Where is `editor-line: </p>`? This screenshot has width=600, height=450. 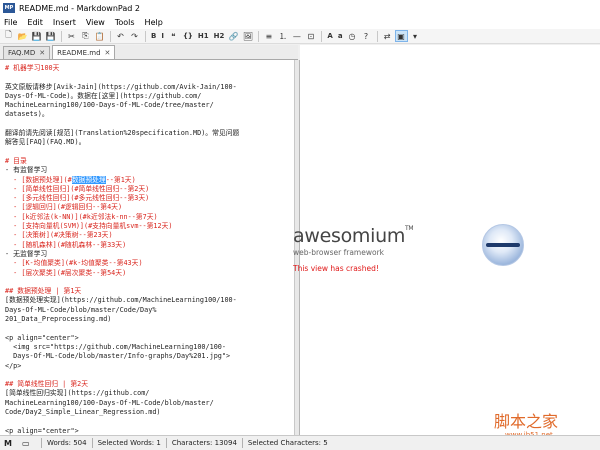 editor-line: </p> is located at coordinates (149, 366).